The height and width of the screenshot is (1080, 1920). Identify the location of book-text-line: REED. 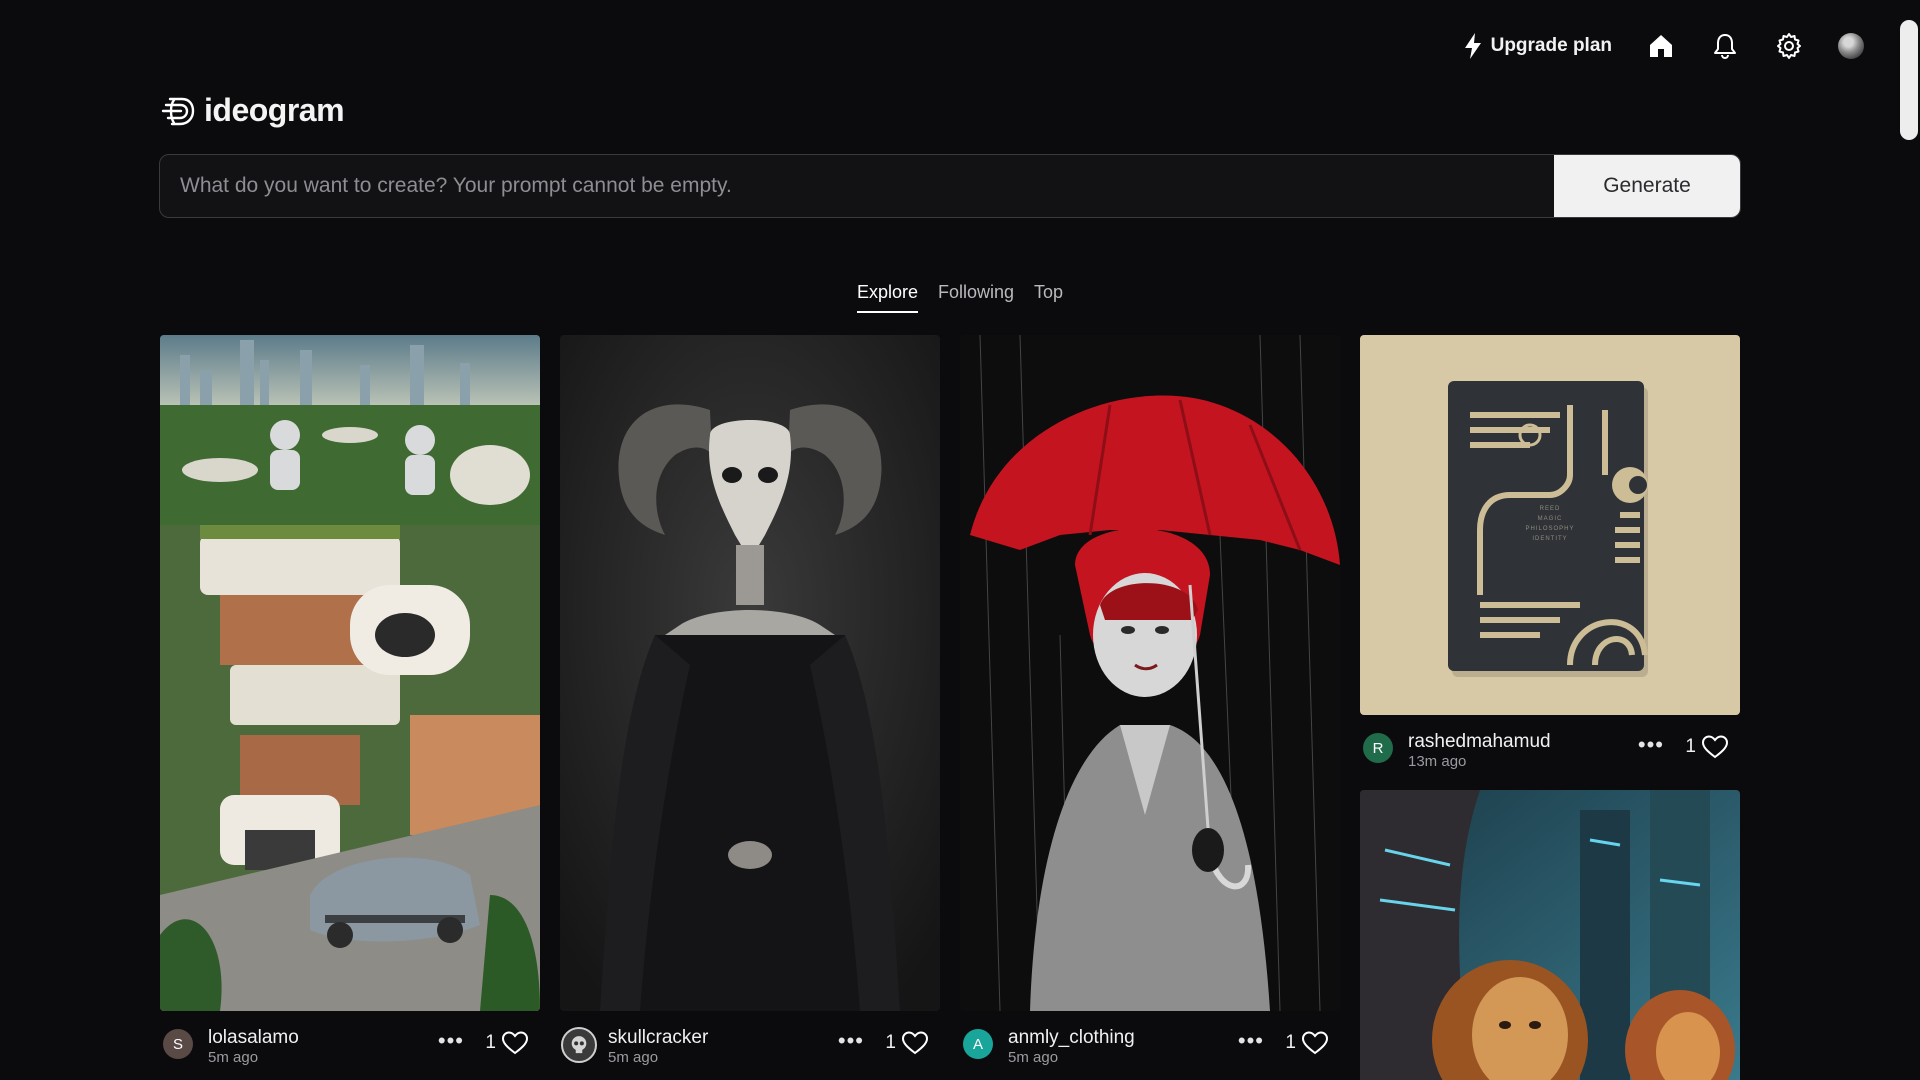
(1550, 509).